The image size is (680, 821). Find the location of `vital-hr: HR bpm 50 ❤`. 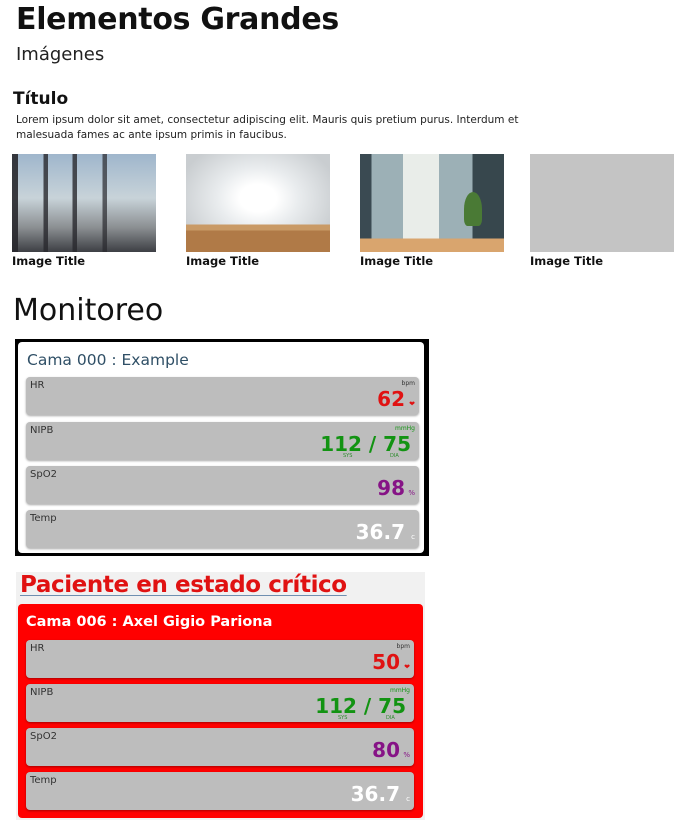

vital-hr: HR bpm 50 ❤ is located at coordinates (220, 659).